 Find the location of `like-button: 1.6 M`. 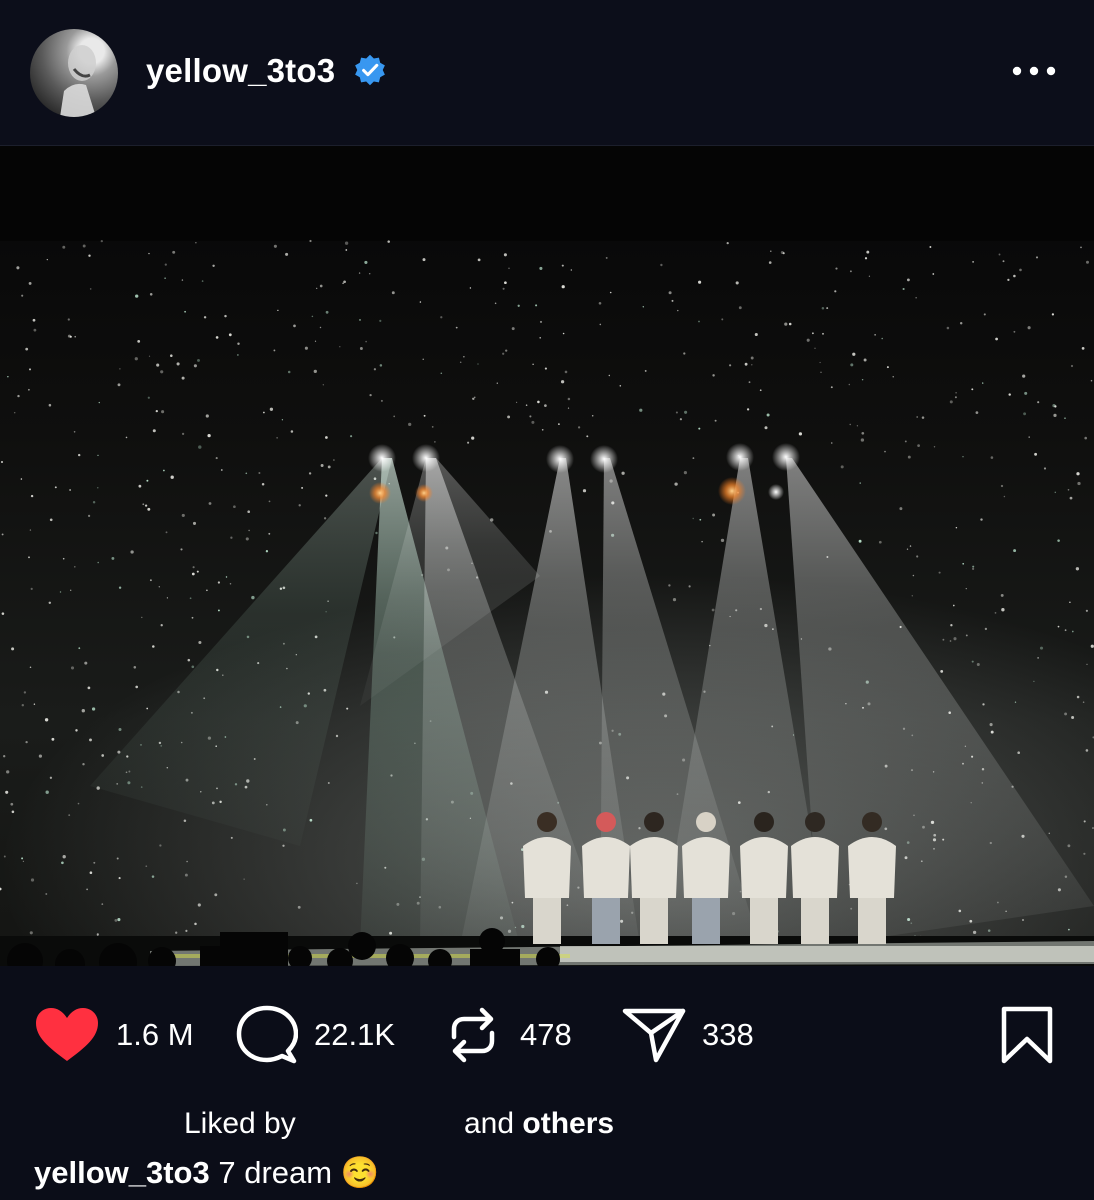

like-button: 1.6 M is located at coordinates (114, 1035).